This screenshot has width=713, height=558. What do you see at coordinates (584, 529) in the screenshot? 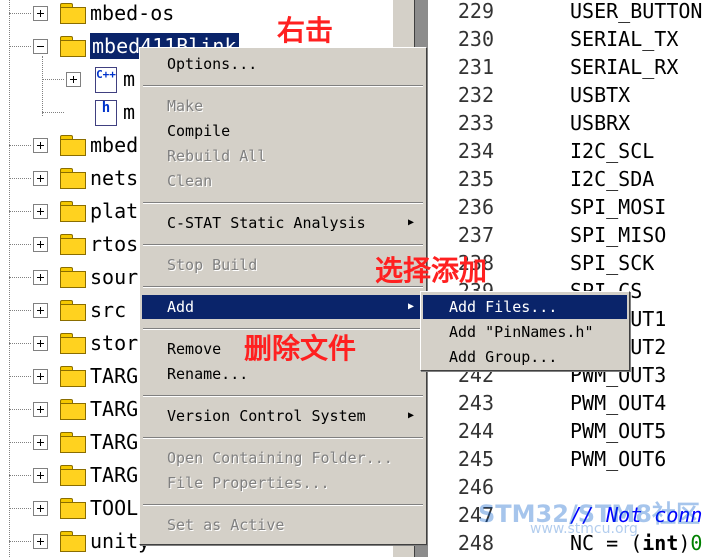
I see `watermark-url: www.stmcu.org` at bounding box center [584, 529].